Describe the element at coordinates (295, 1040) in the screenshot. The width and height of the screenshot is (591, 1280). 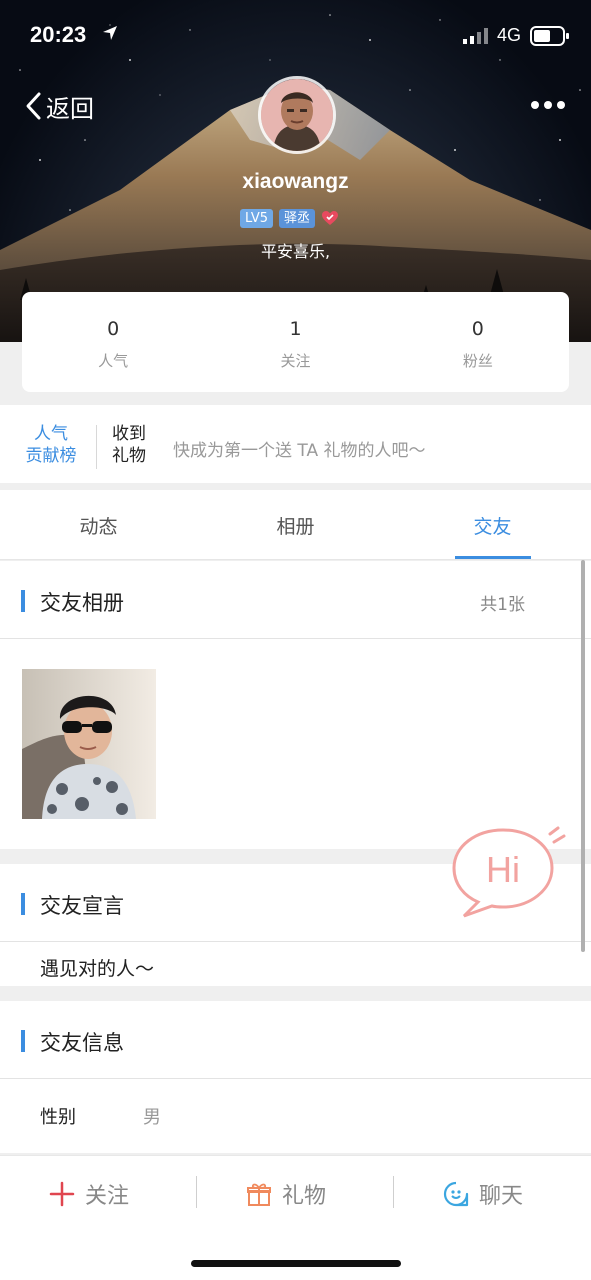
I see `section-header: 交友信息` at that location.